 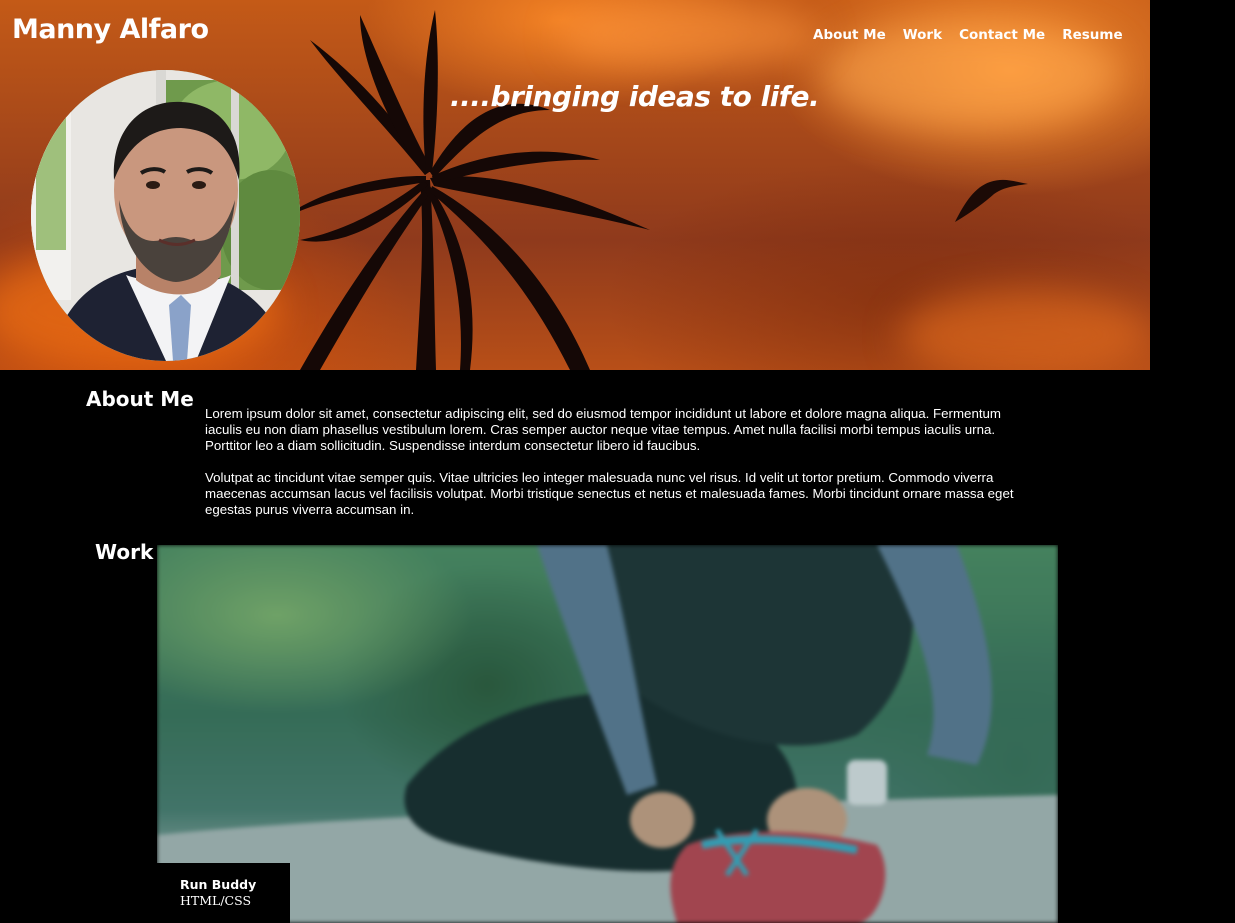 I want to click on nav-link-about-me: About Me, so click(x=849, y=35).